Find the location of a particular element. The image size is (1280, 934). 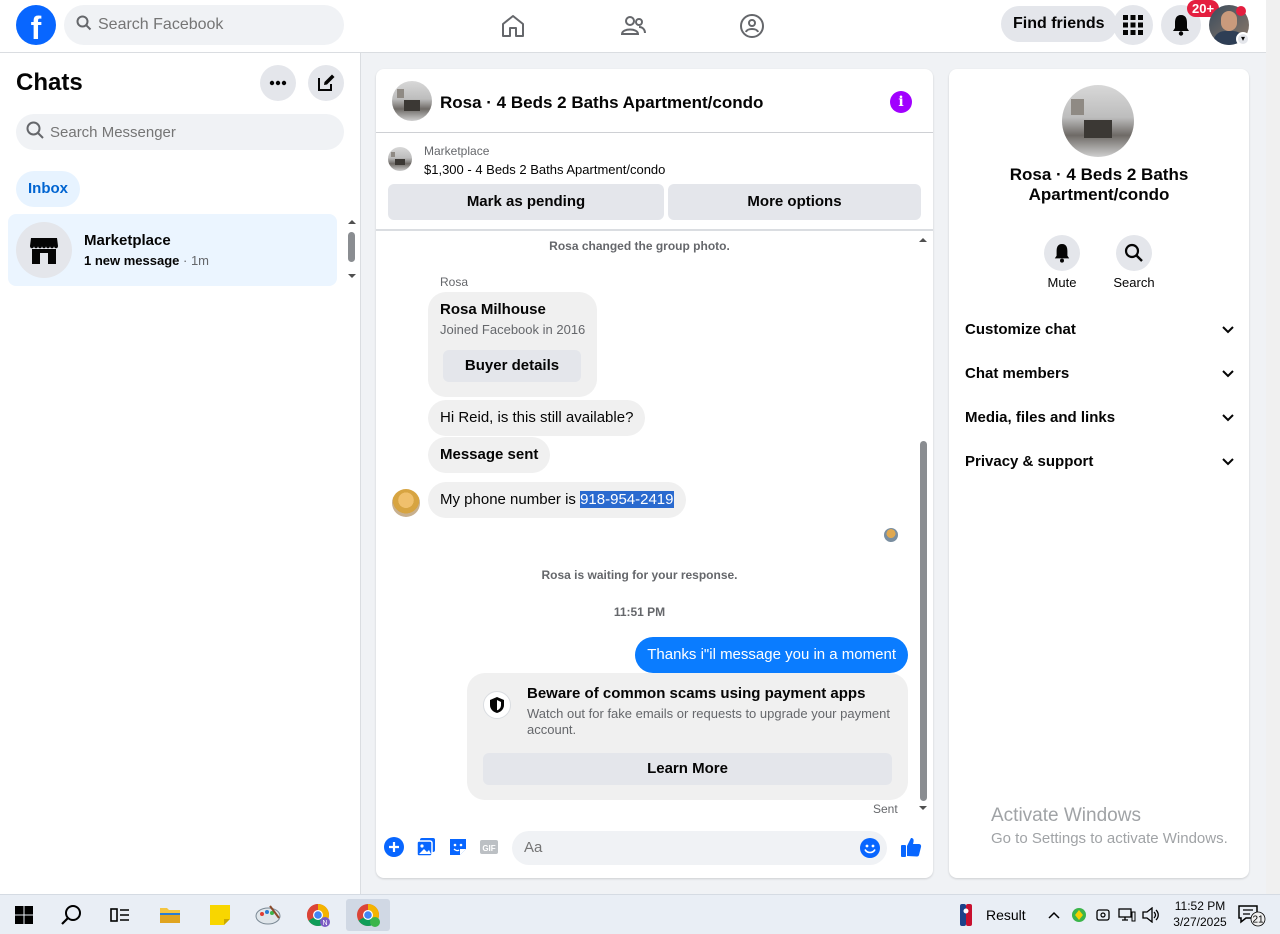

chrome-active-icon is located at coordinates (368, 915).